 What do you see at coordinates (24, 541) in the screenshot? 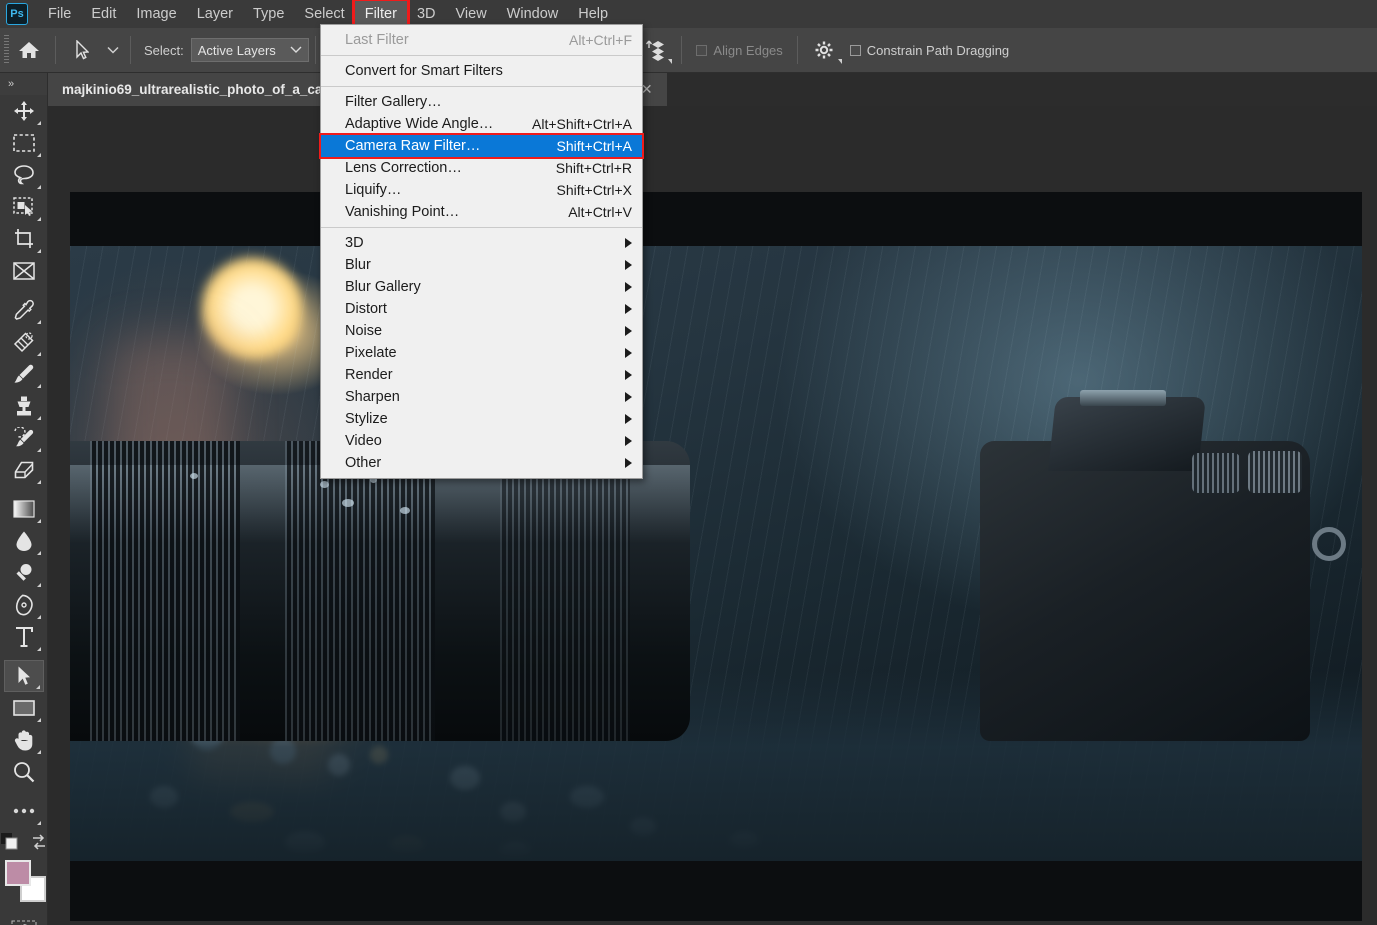
I see `blur-tool` at bounding box center [24, 541].